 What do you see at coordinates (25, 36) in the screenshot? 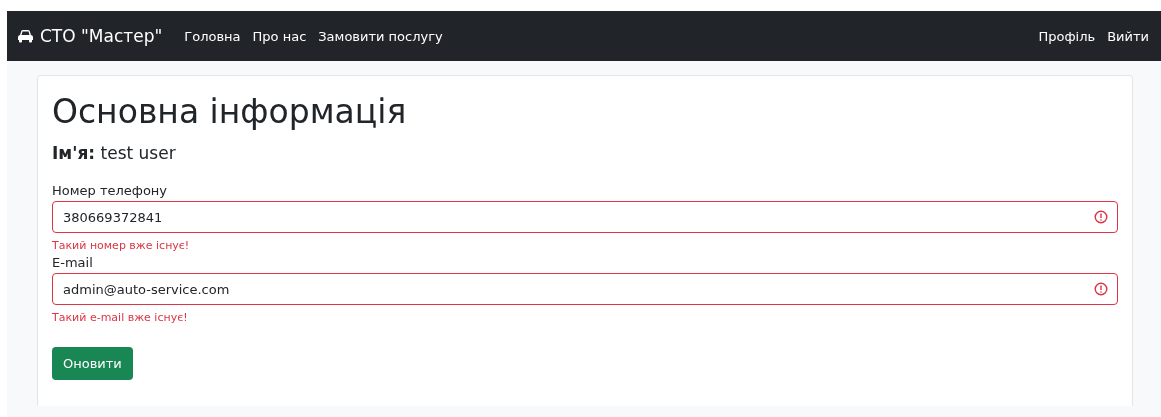
I see `car-icon` at bounding box center [25, 36].